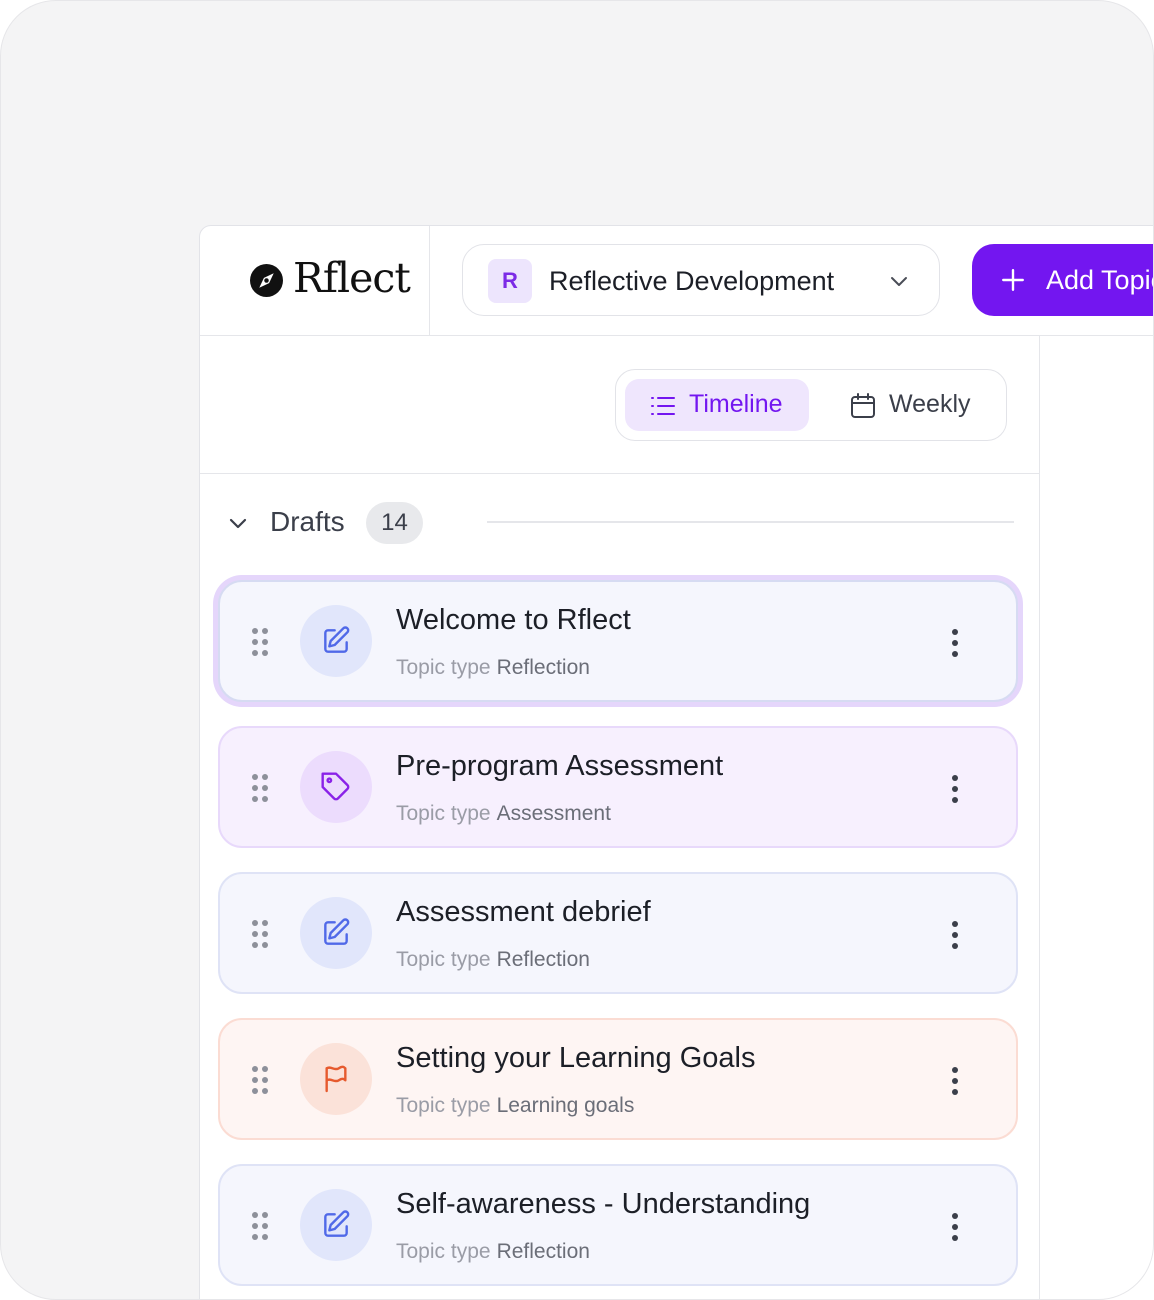 Image resolution: width=1154 pixels, height=1300 pixels. I want to click on project-selector: R Reflective Development, so click(701, 280).